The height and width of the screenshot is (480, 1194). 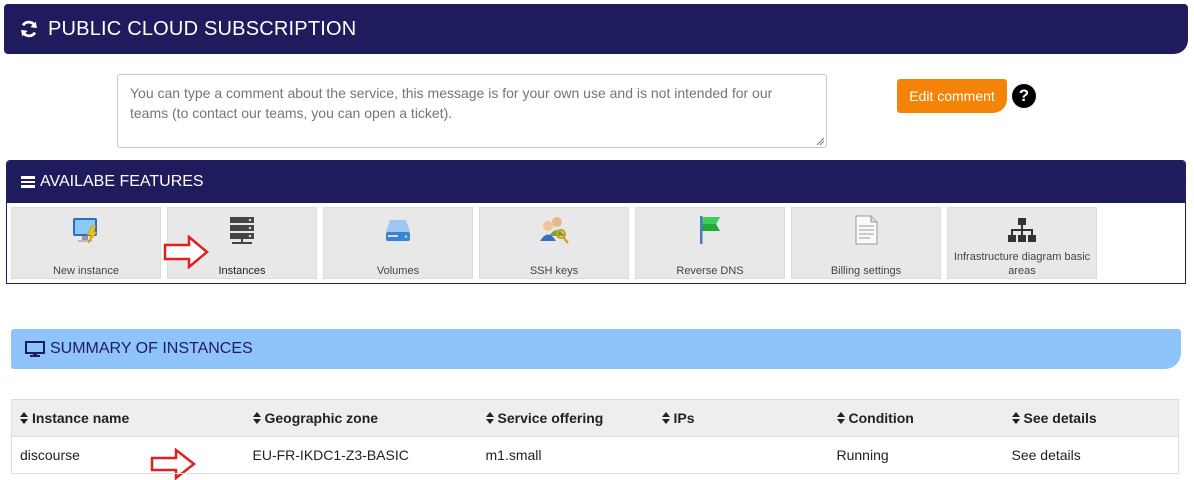 What do you see at coordinates (242, 230) in the screenshot?
I see `server-stack-icon` at bounding box center [242, 230].